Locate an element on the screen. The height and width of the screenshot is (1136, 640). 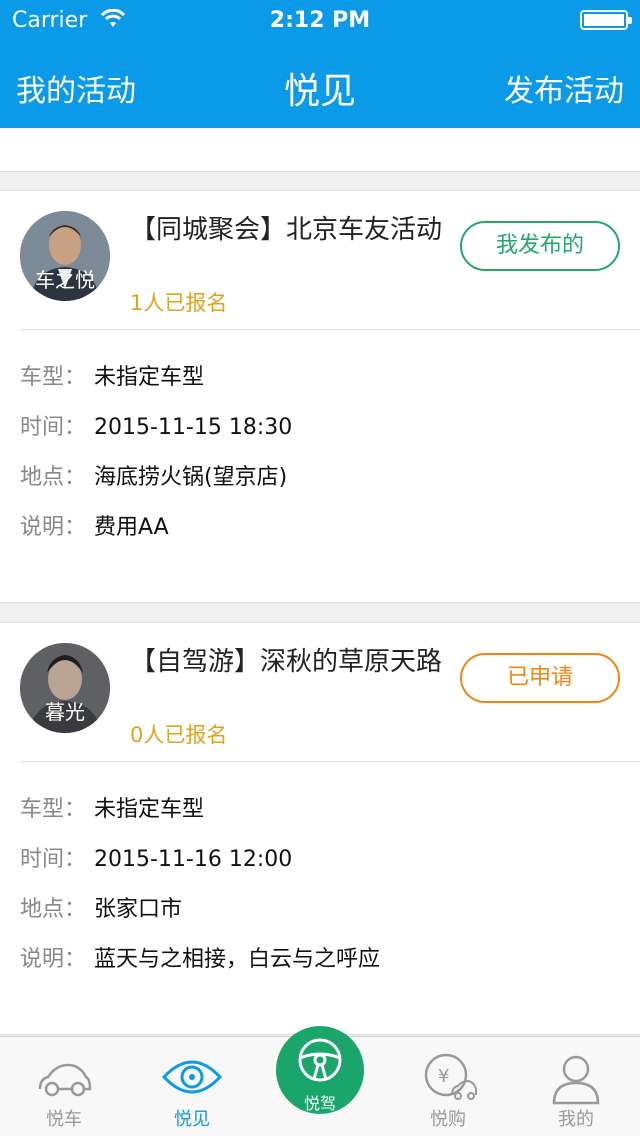
tab-shop: ¥ 悦购 is located at coordinates (448, 1086).